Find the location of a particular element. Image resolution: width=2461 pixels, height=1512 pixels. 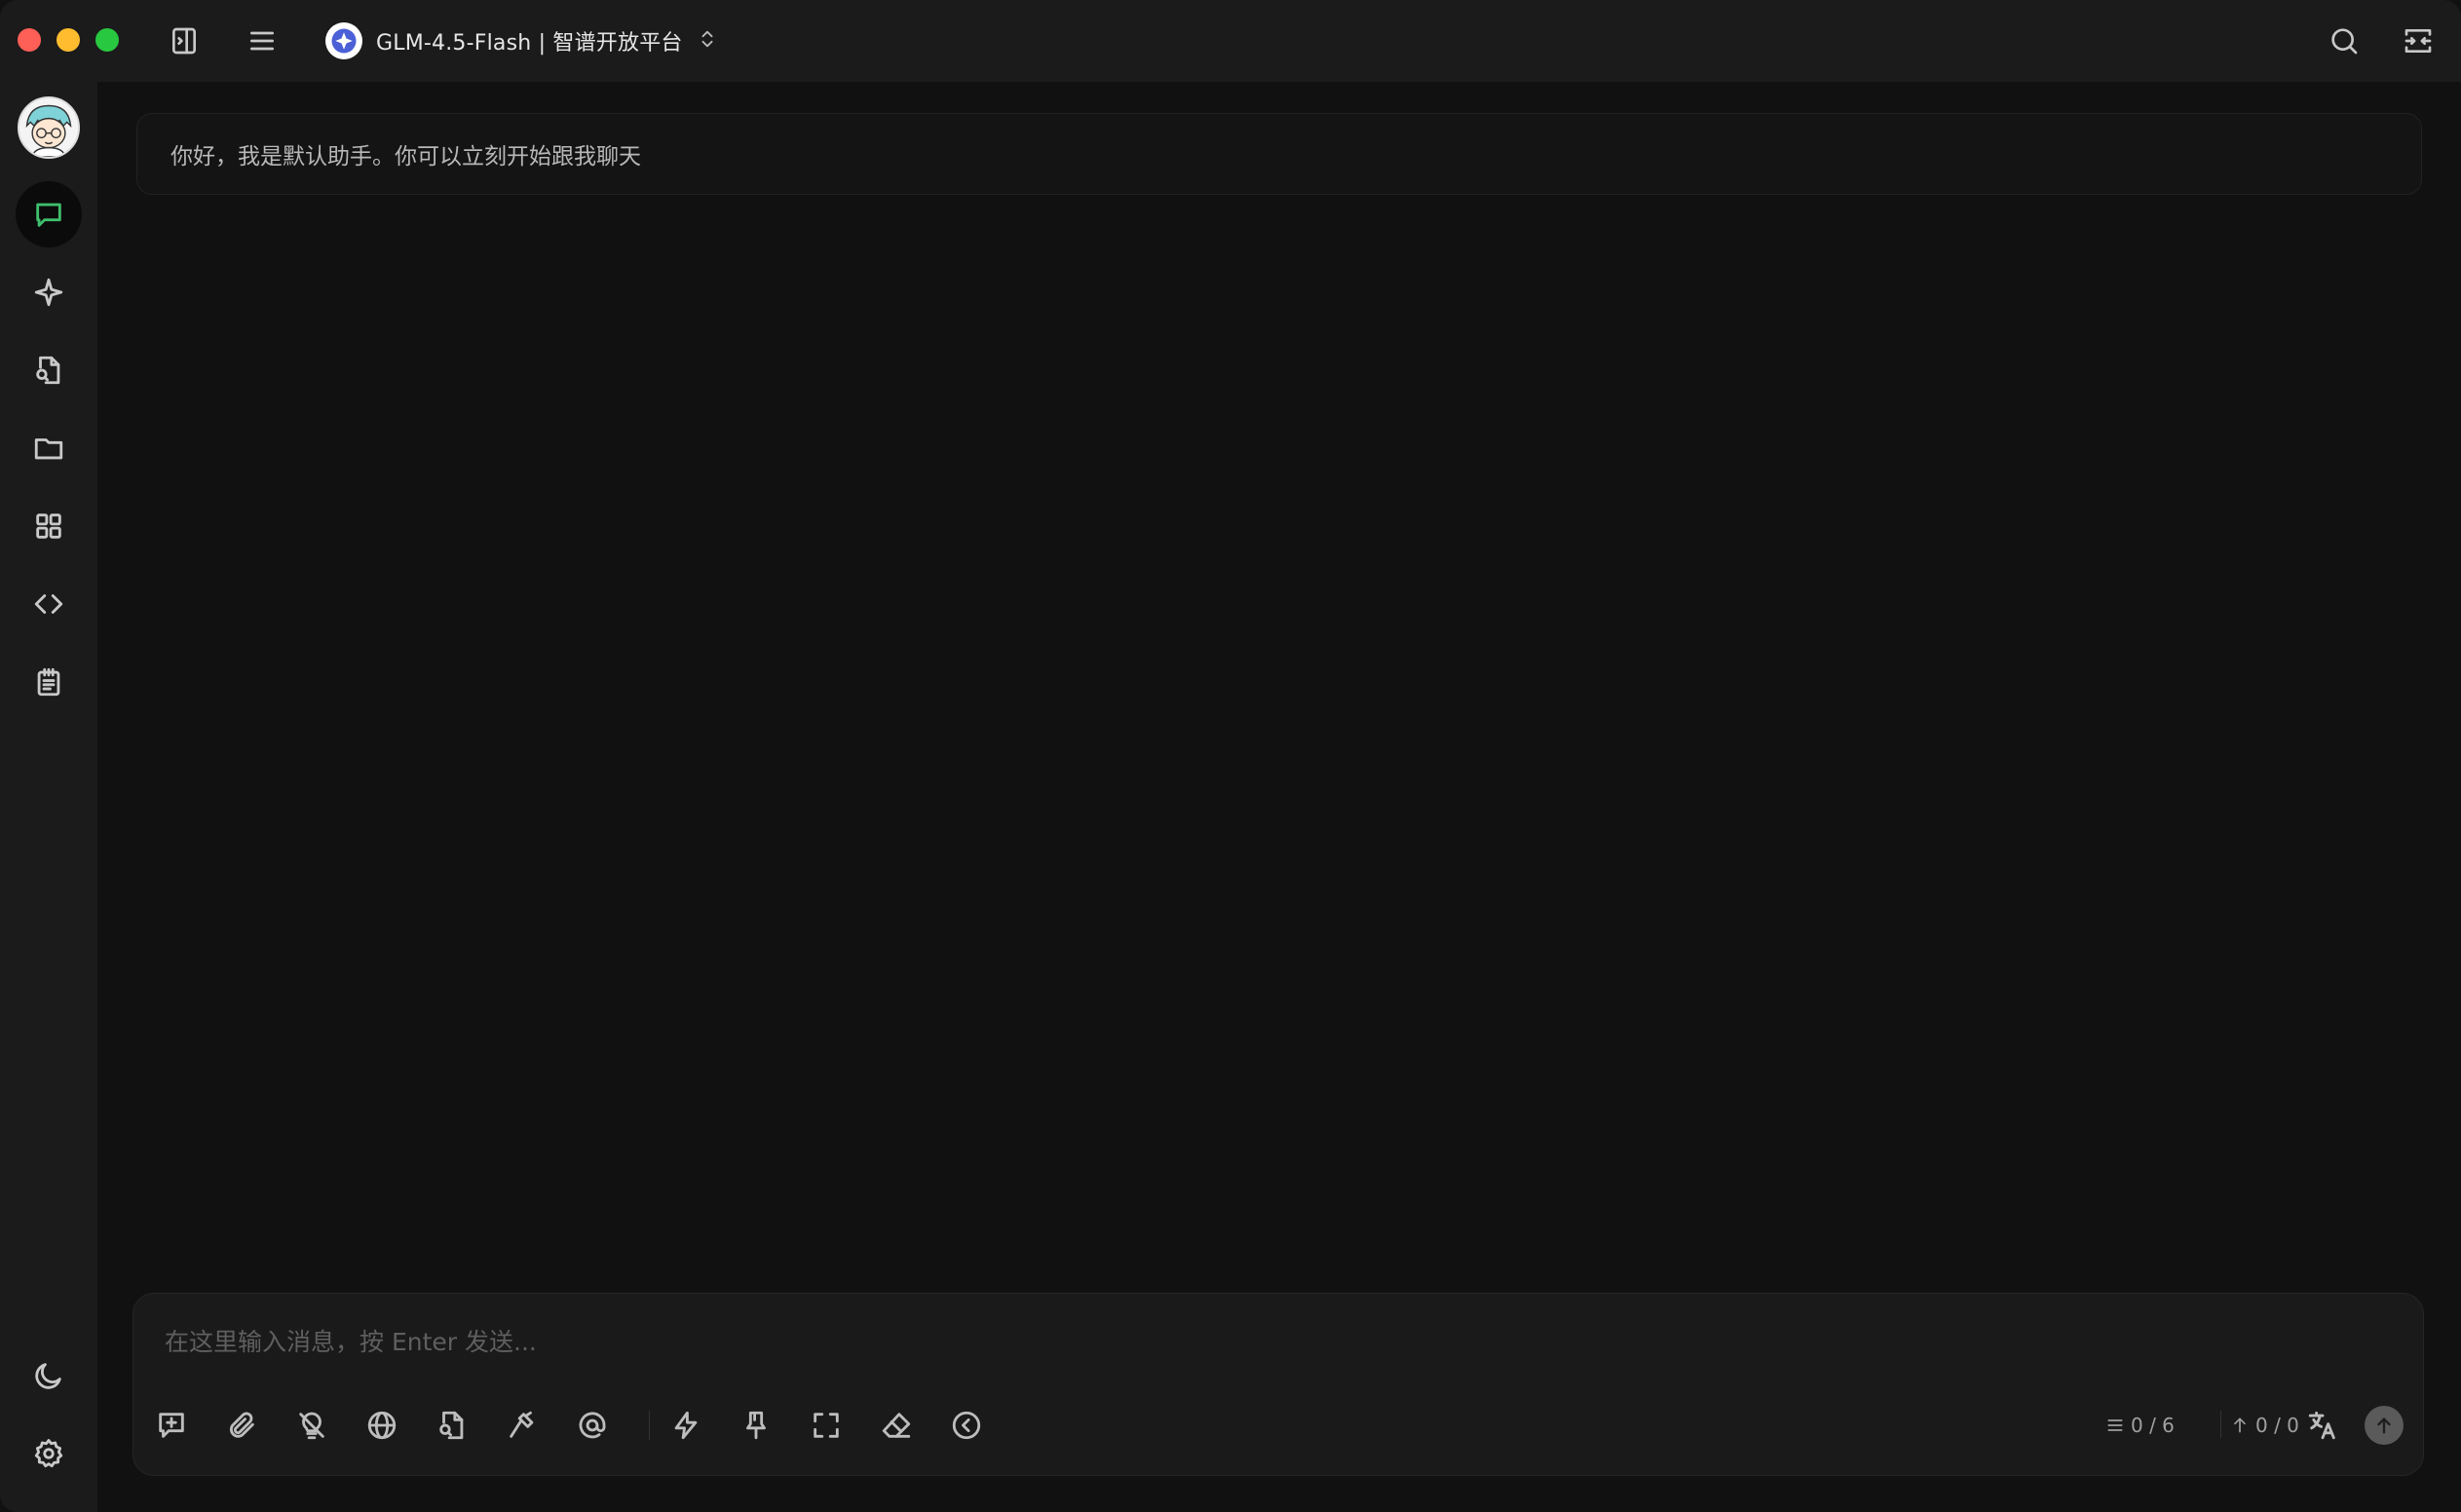

knowledge-base-icon is located at coordinates (451, 1425).